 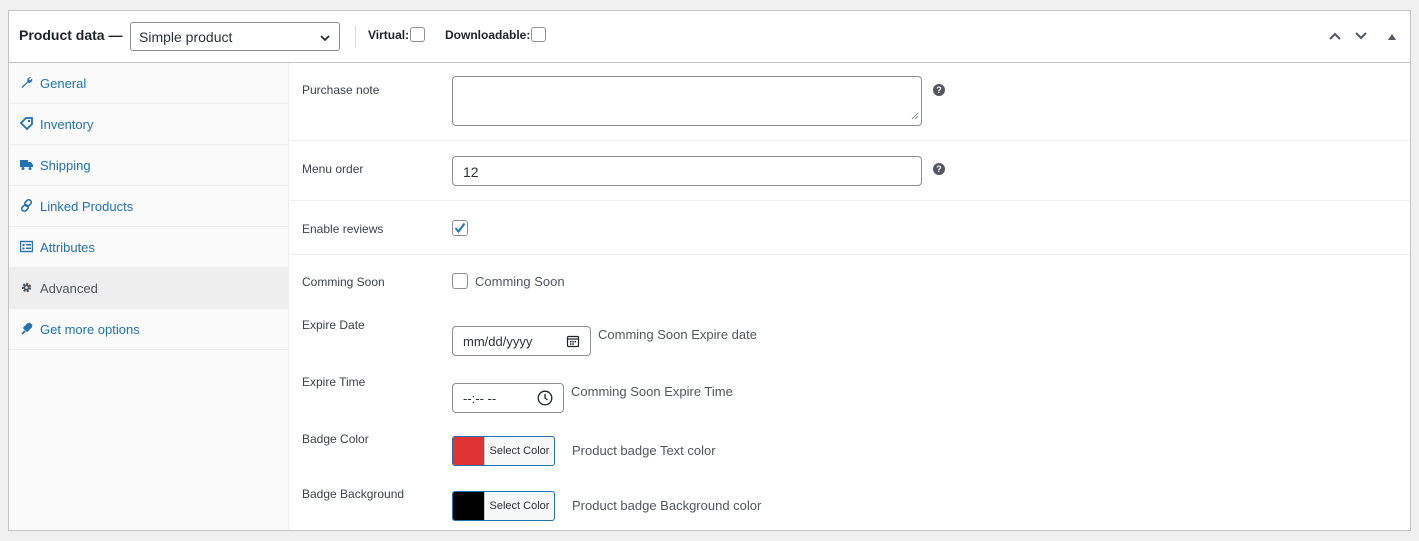 I want to click on enable-reviews-label: Enable reviews, so click(x=343, y=229).